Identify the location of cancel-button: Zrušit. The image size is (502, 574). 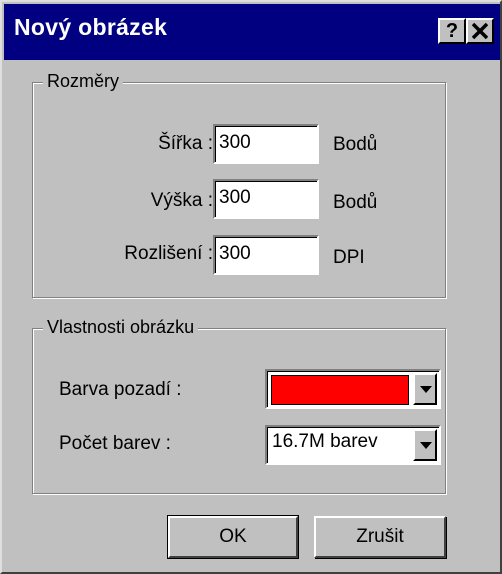
(380, 537).